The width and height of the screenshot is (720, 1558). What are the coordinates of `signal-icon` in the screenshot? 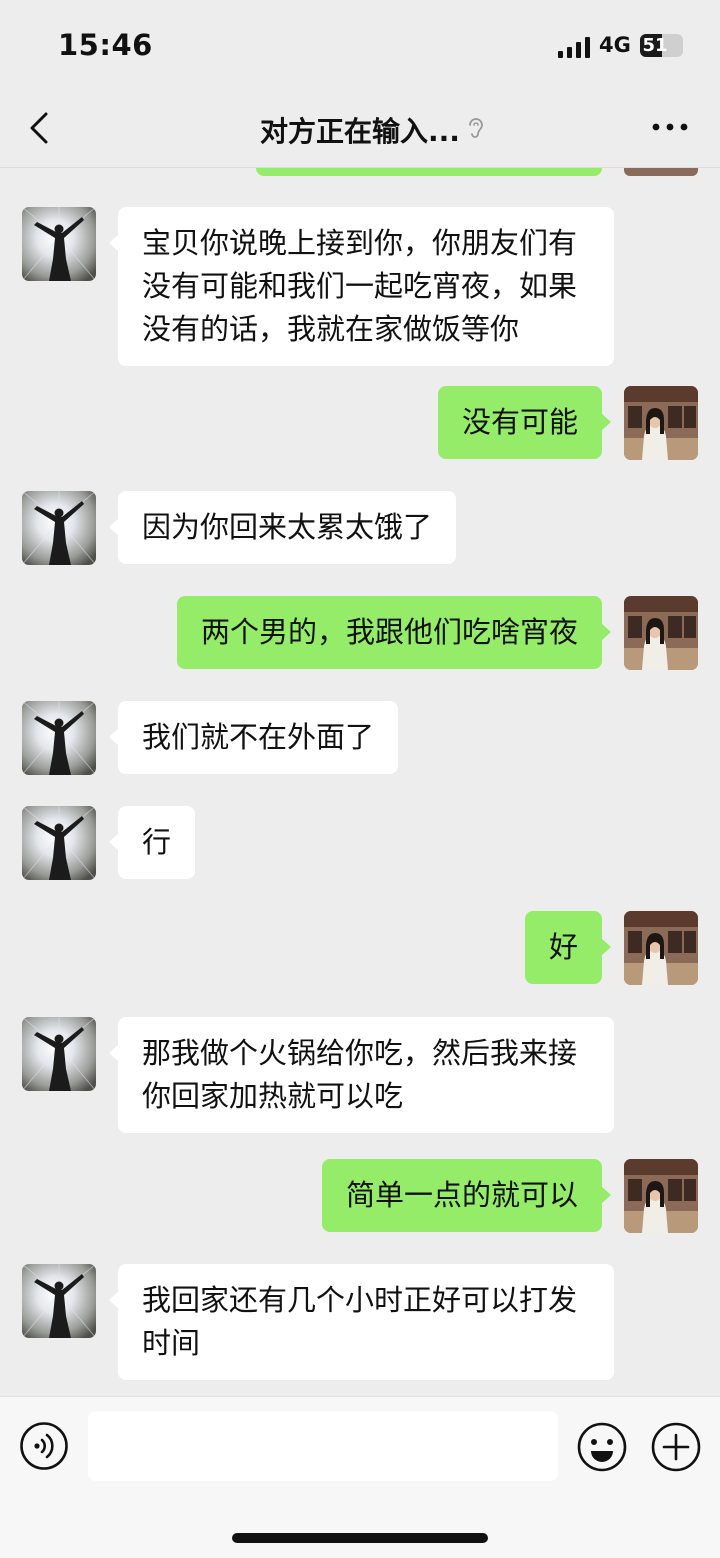 It's located at (575, 47).